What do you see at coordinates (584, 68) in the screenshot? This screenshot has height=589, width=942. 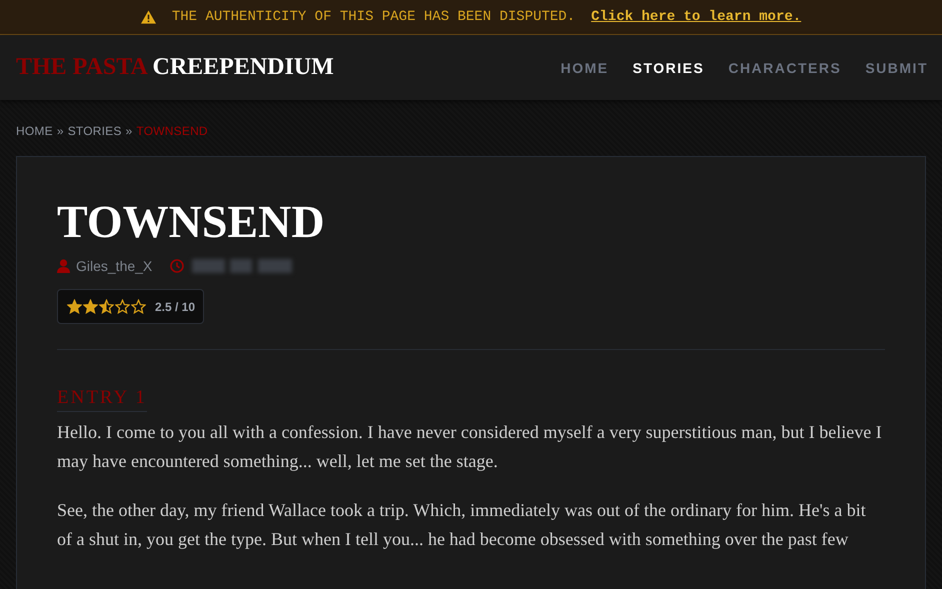 I see `nav-link: HOME` at bounding box center [584, 68].